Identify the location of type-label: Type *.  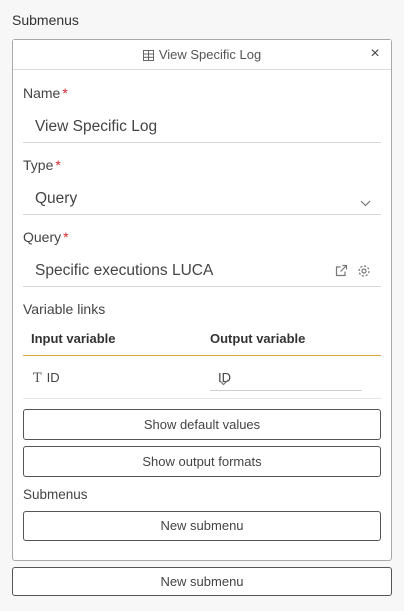
(42, 165).